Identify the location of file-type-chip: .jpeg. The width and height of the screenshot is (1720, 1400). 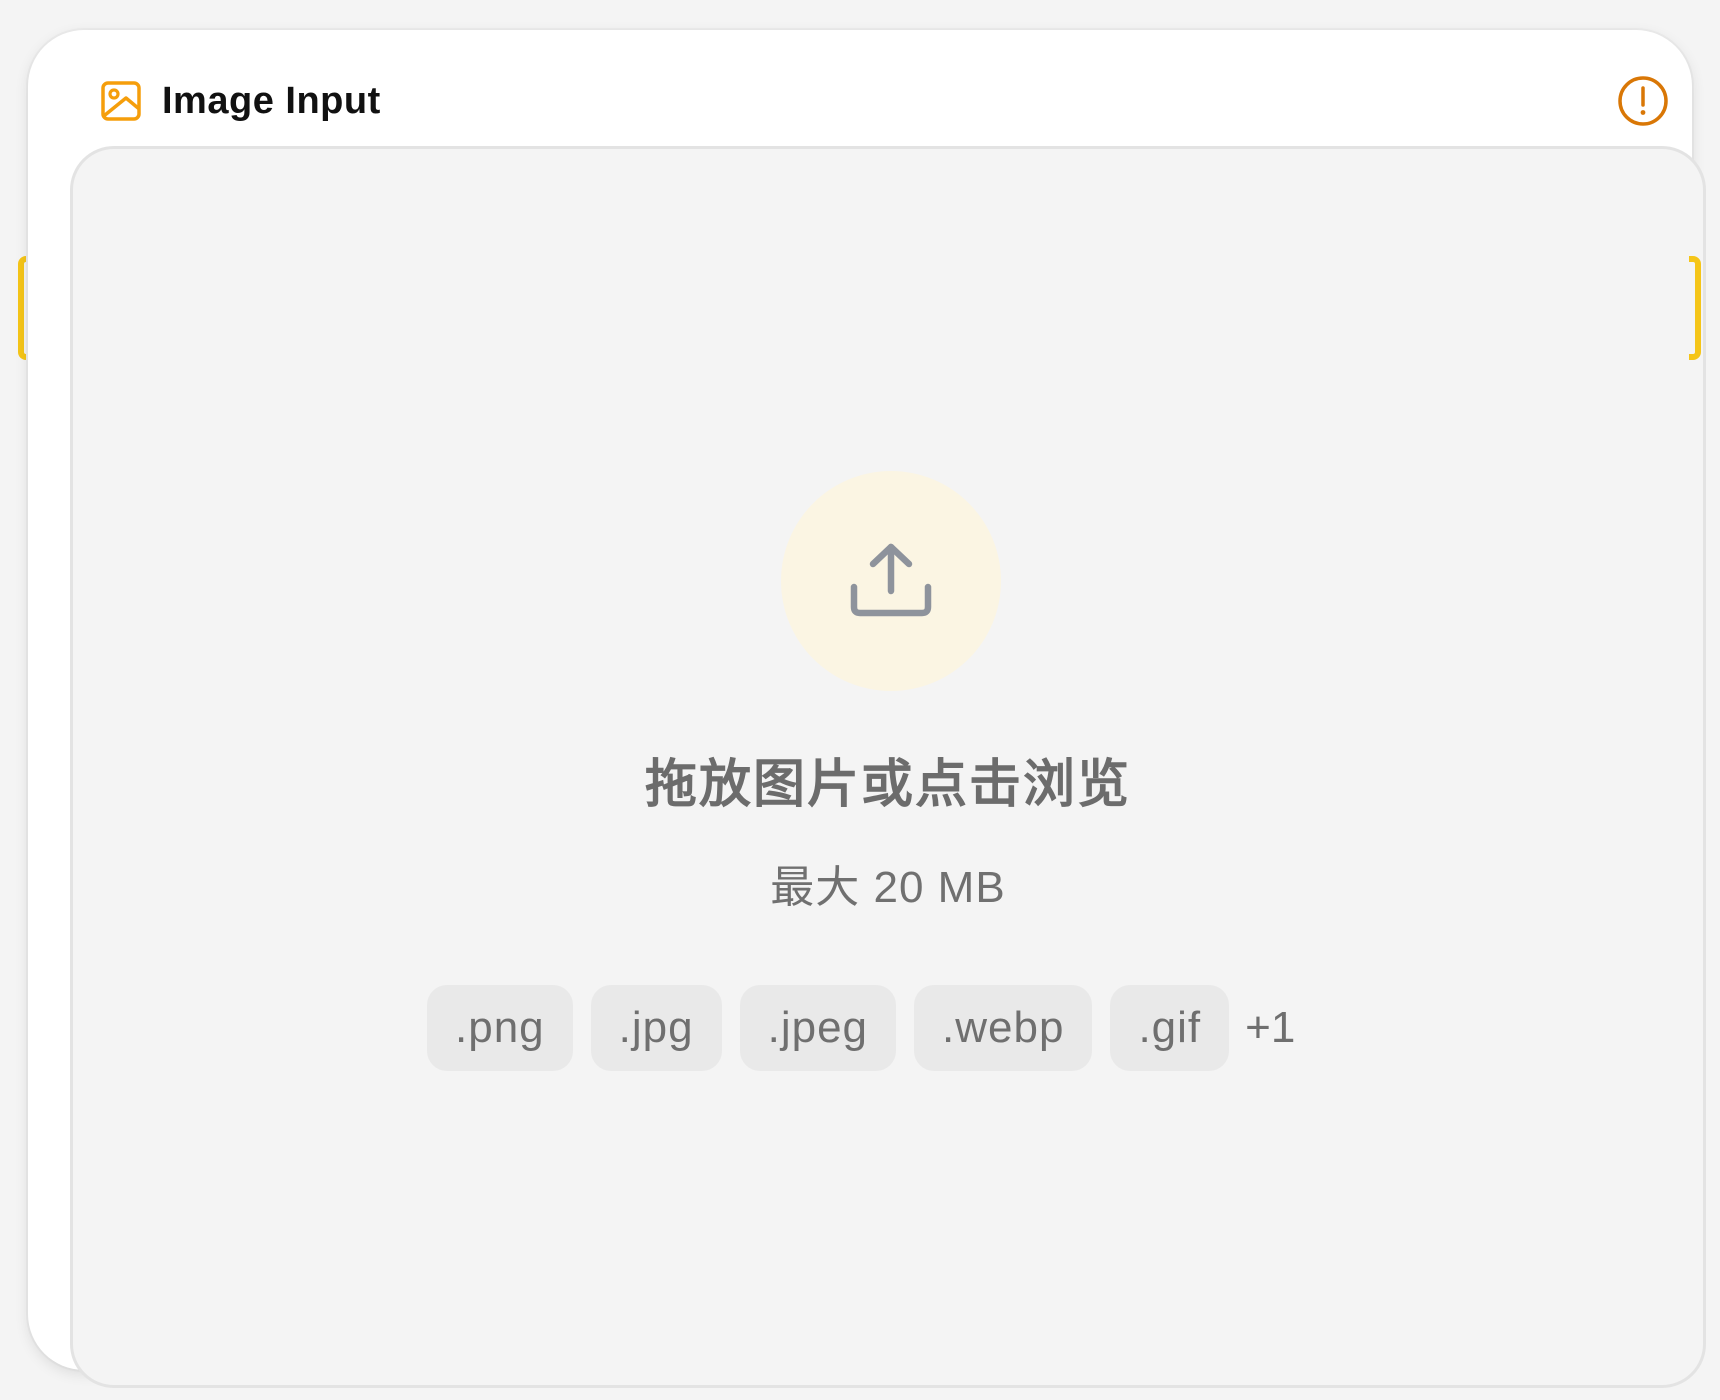
(818, 1028).